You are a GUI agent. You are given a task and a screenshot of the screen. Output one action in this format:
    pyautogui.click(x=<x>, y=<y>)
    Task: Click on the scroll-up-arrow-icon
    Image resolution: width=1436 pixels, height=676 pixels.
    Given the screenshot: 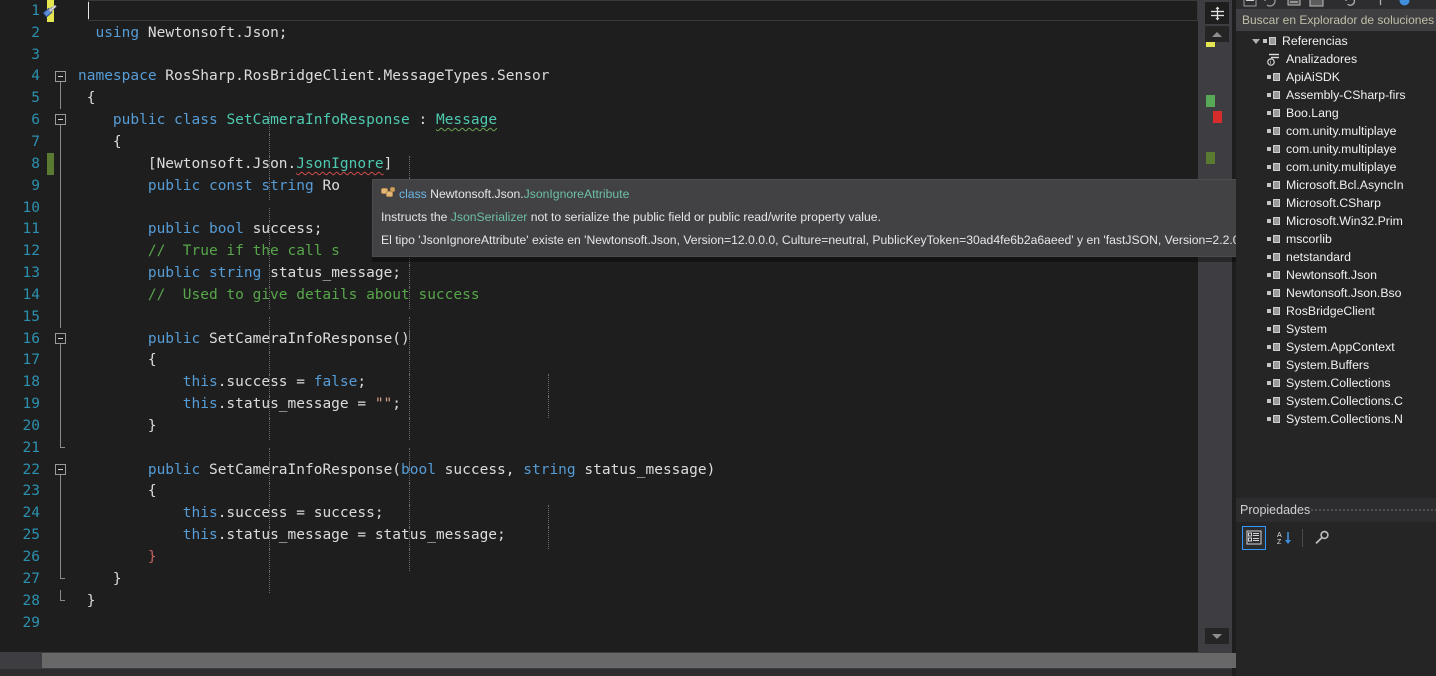 What is the action you would take?
    pyautogui.click(x=1217, y=34)
    